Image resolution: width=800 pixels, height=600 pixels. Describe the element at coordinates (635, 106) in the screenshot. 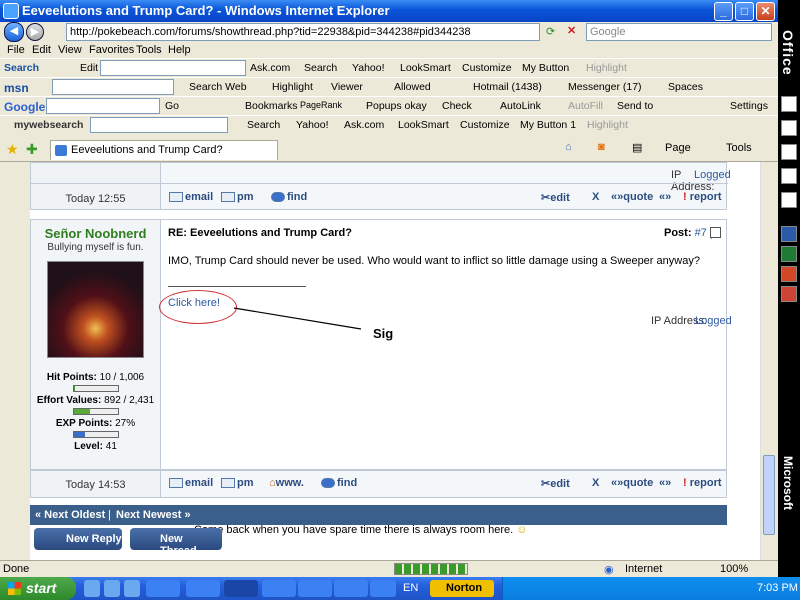

I see `sendto-button: Send to` at that location.